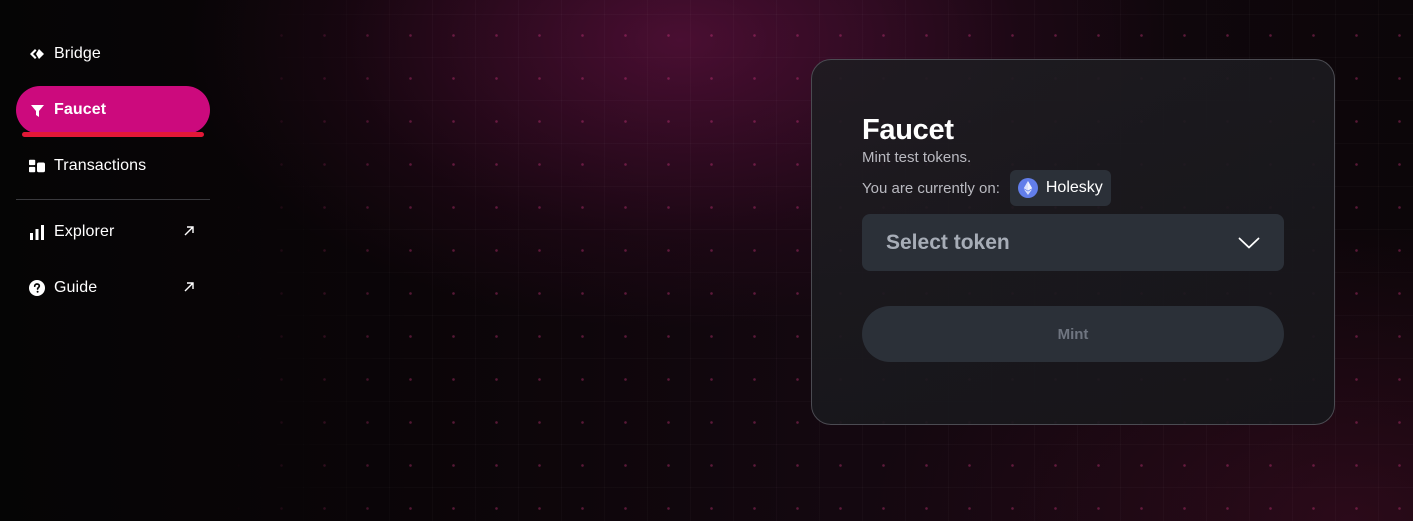  What do you see at coordinates (37, 166) in the screenshot?
I see `transactions-icon` at bounding box center [37, 166].